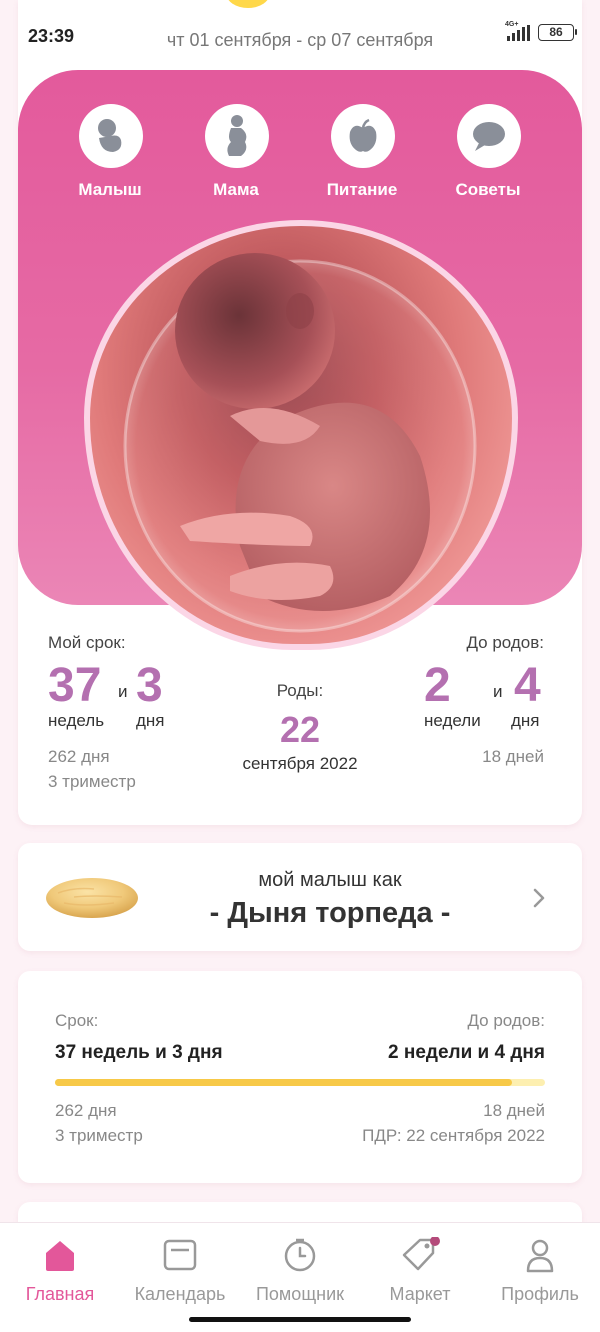 The height and width of the screenshot is (1332, 600). Describe the element at coordinates (362, 190) in the screenshot. I see `nutrition-category-label: Питание` at that location.